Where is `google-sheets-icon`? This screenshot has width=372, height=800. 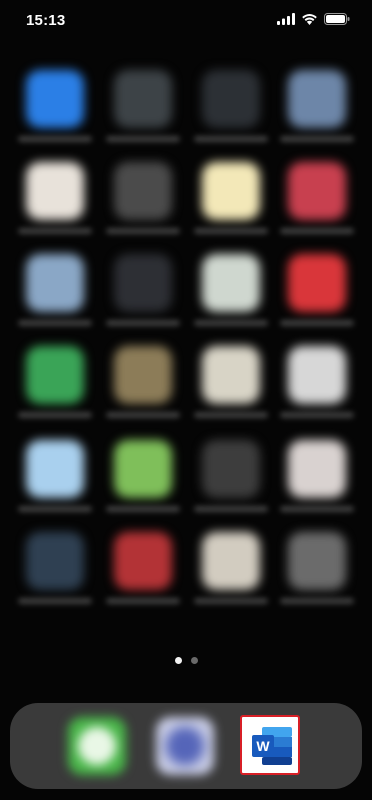
google-sheets-icon is located at coordinates (55, 375).